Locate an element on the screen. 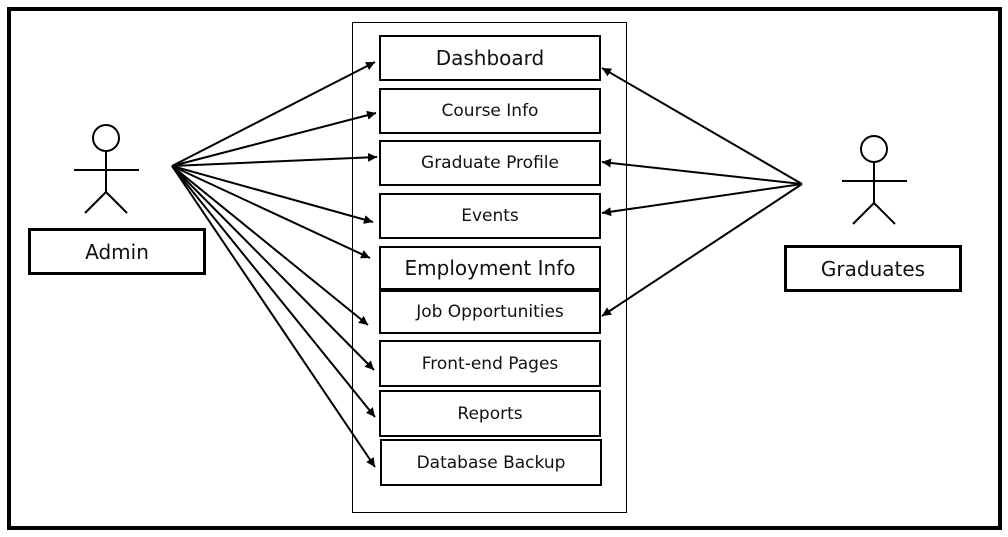 The width and height of the screenshot is (1008, 537). admin-actor-icon is located at coordinates (106, 169).